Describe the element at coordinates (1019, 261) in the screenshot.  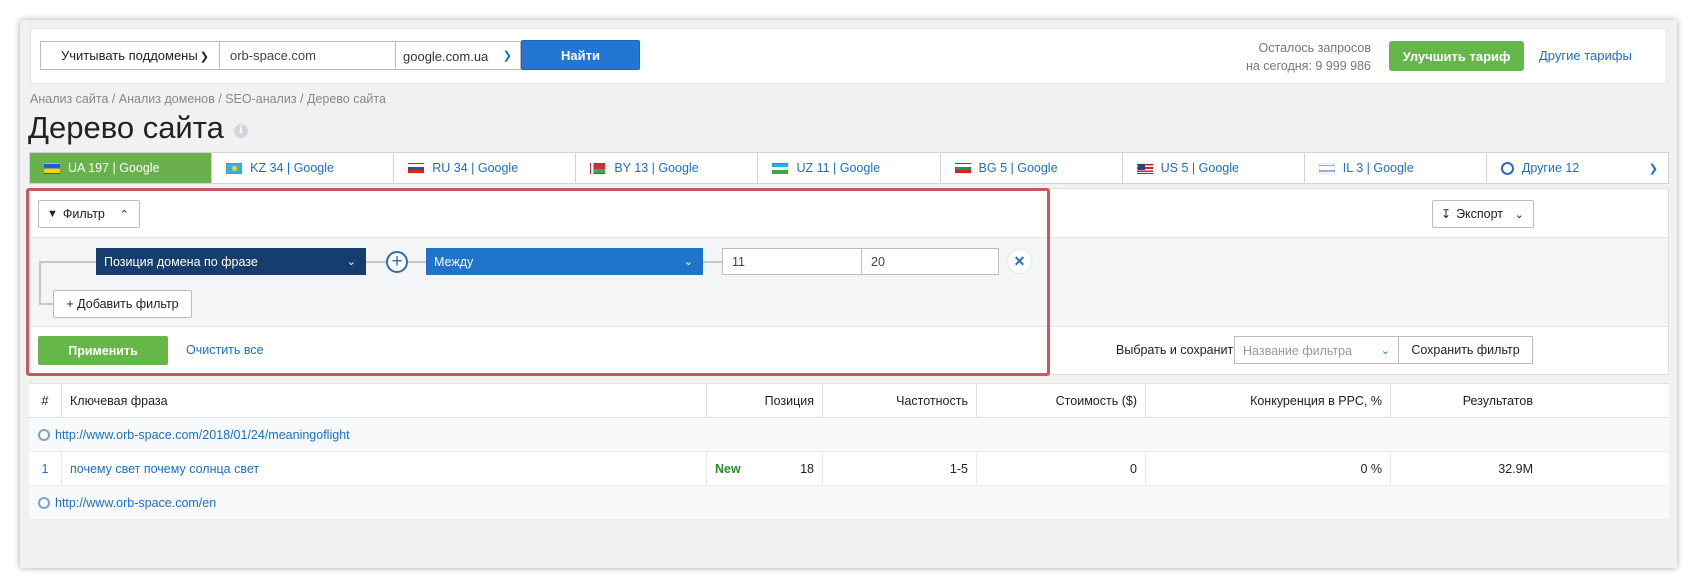
I see `remove-condition-icon: ✕` at that location.